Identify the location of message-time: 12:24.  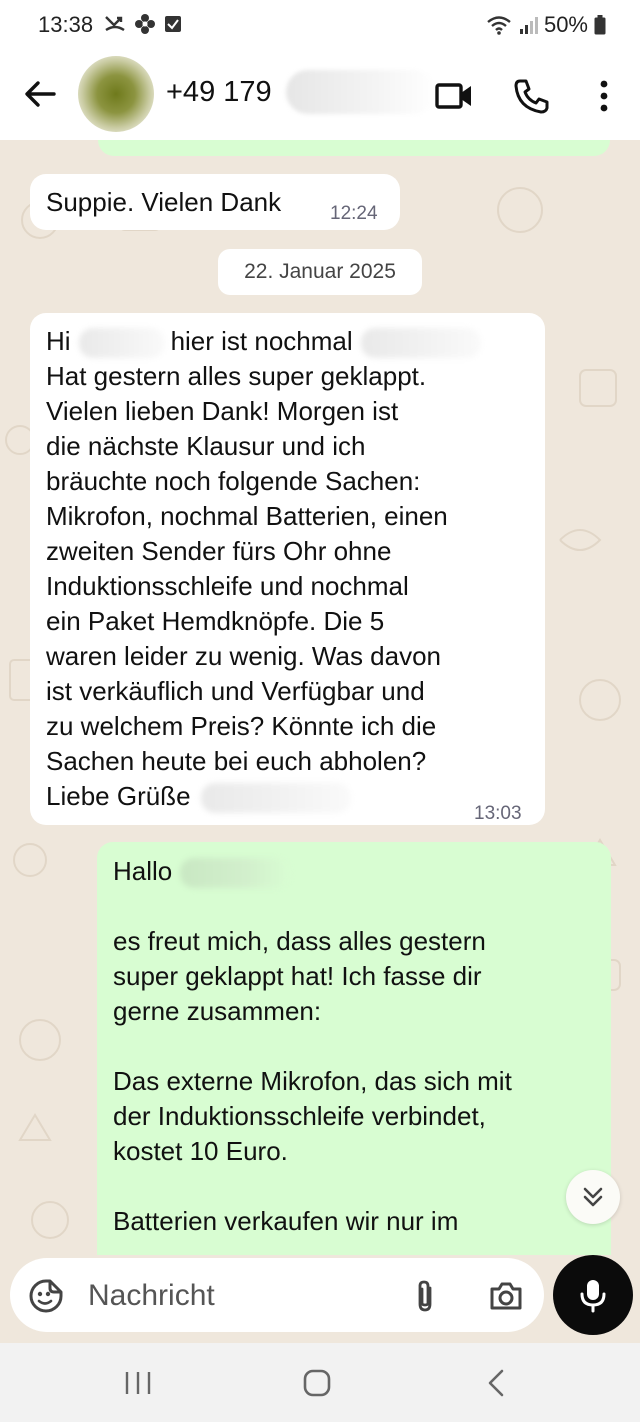
(354, 213).